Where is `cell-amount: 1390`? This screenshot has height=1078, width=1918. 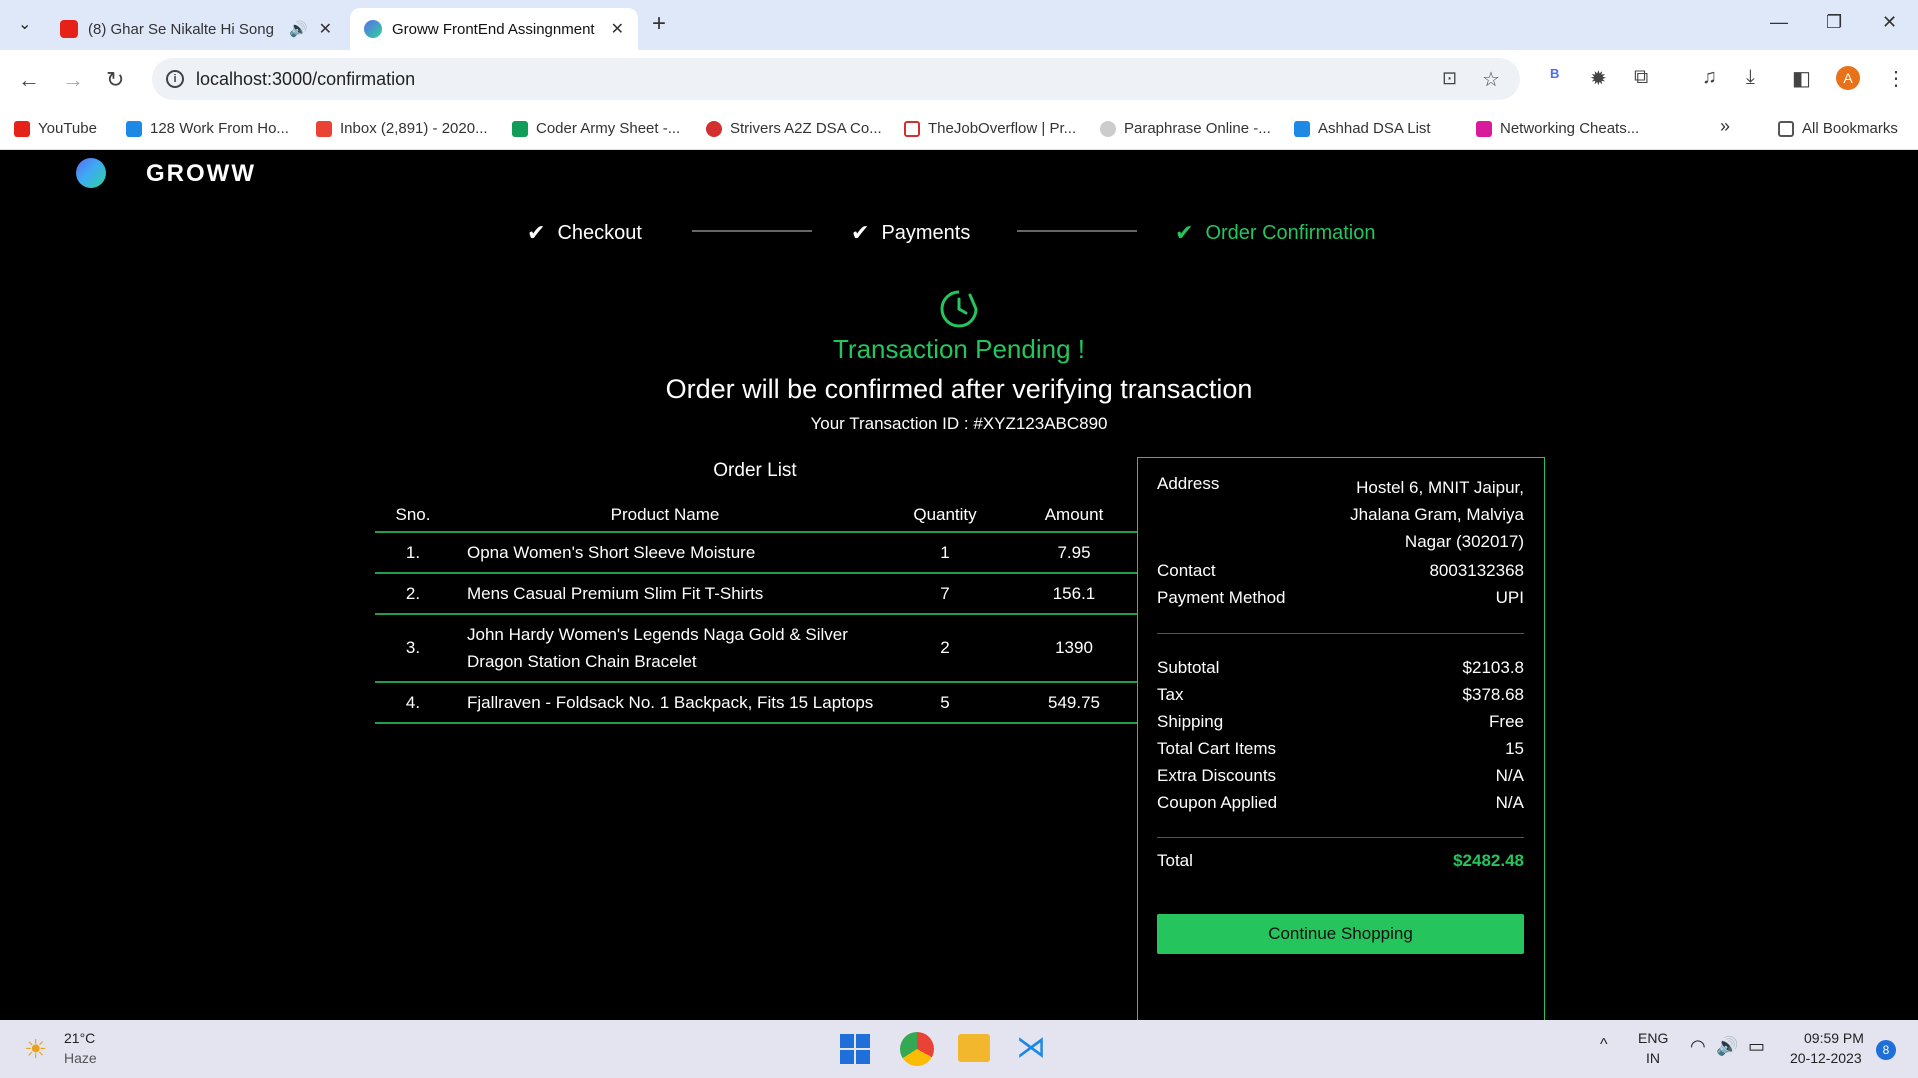
cell-amount: 1390 is located at coordinates (1074, 648).